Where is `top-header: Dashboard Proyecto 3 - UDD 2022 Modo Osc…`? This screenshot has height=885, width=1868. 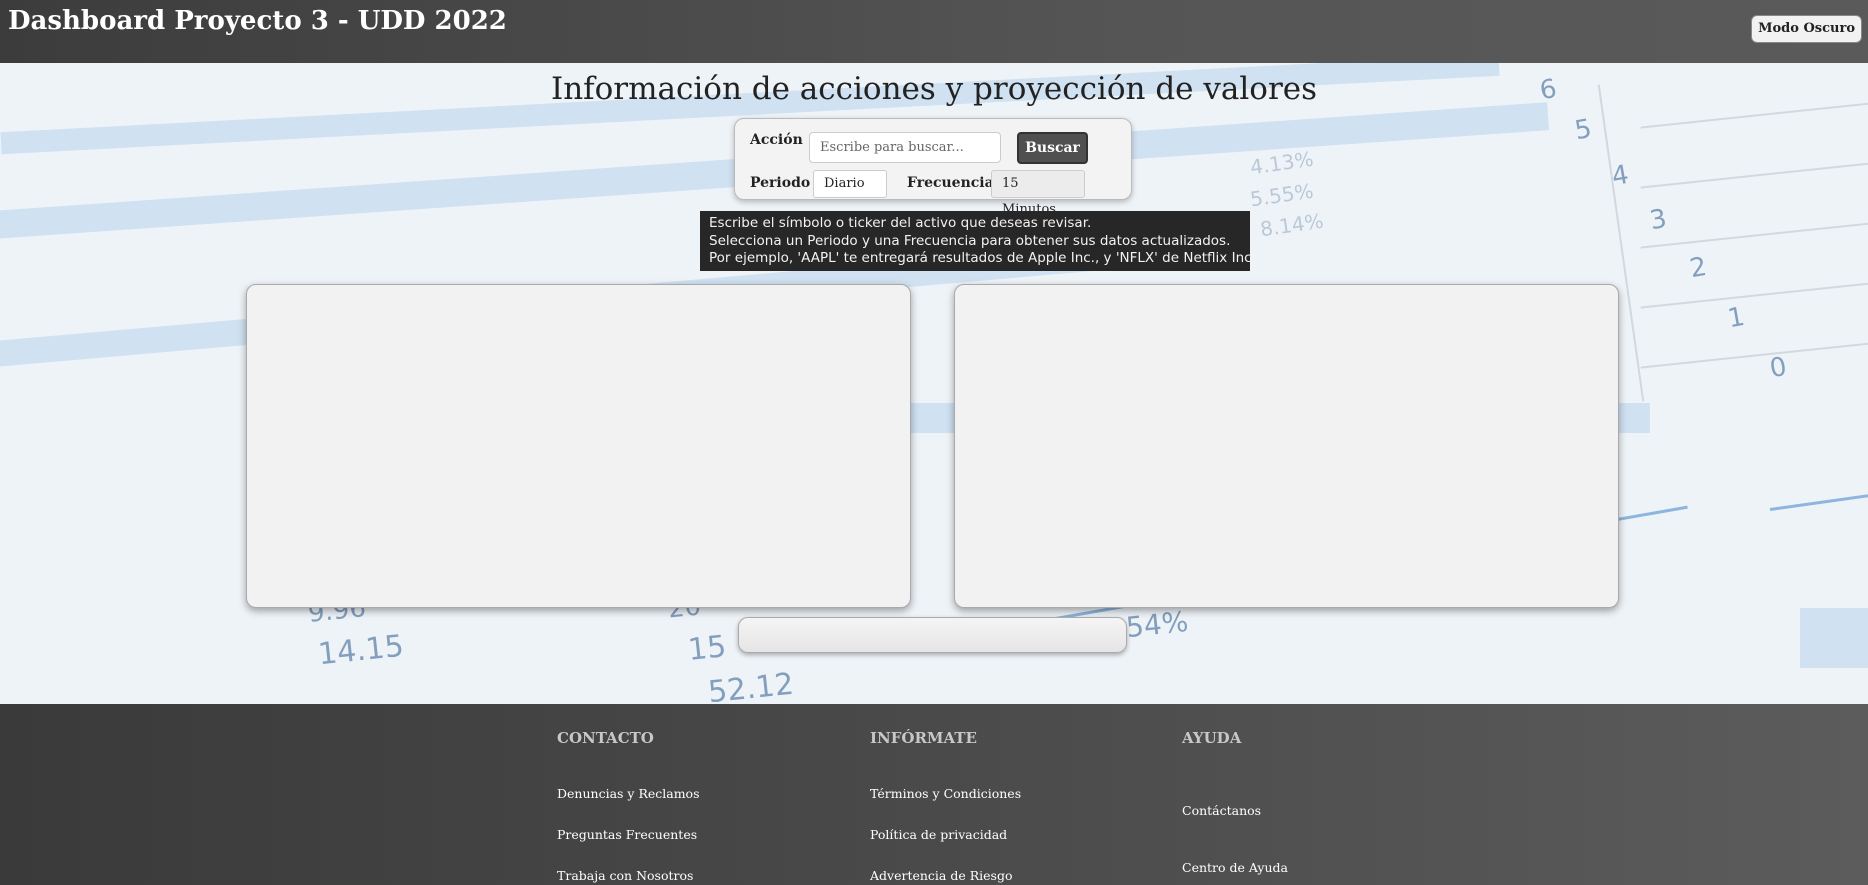 top-header: Dashboard Proyecto 3 - UDD 2022 Modo Osc… is located at coordinates (934, 31).